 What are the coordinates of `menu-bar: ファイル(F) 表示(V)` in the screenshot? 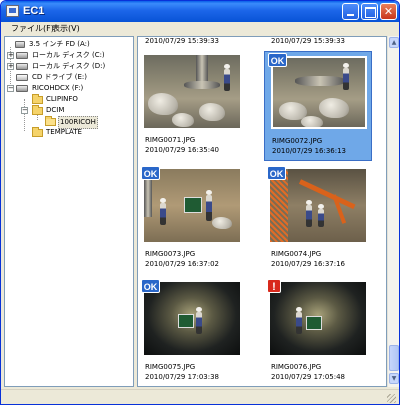 It's located at (200, 29).